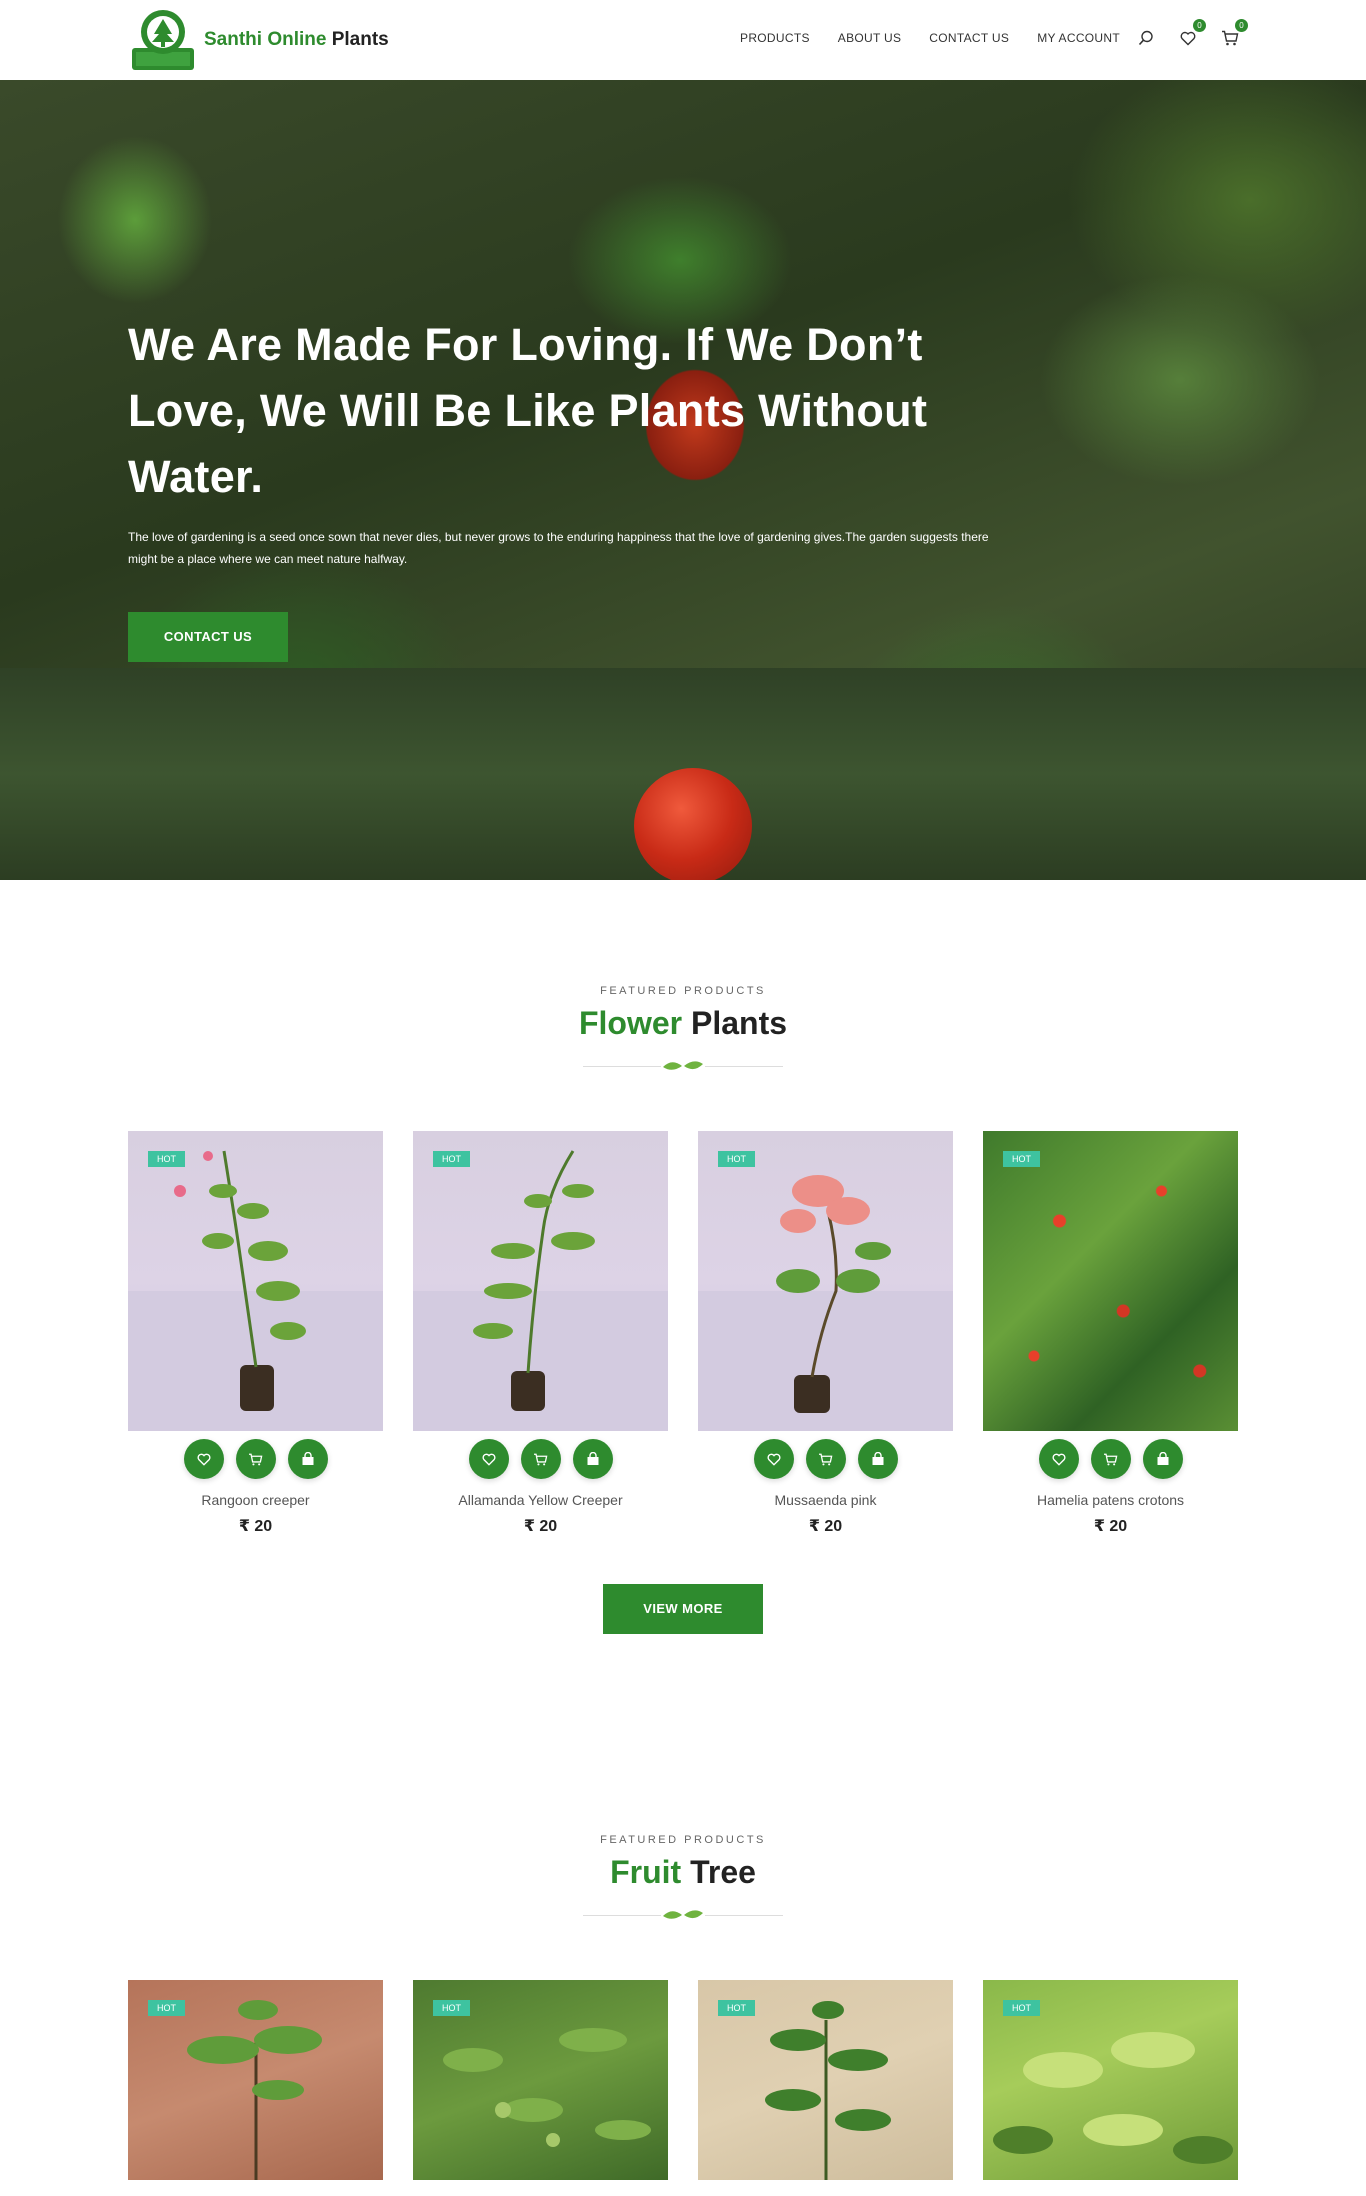 The height and width of the screenshot is (2196, 1366). I want to click on nav-my-account: MY ACCOUNT, so click(1078, 38).